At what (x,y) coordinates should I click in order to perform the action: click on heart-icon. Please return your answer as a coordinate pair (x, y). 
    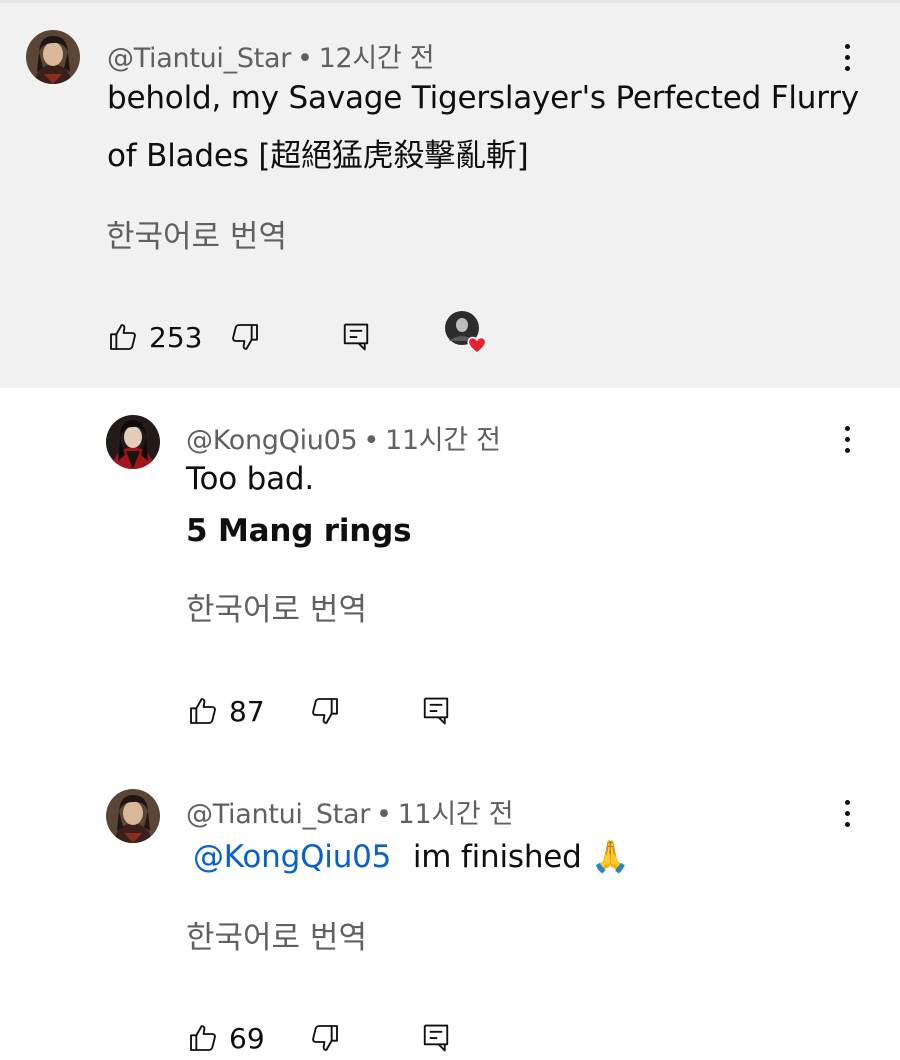
    Looking at the image, I should click on (477, 345).